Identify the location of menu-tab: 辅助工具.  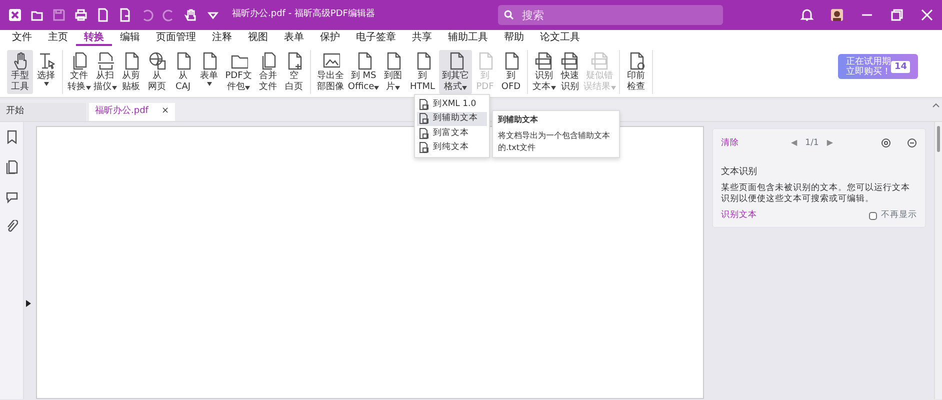
(468, 38).